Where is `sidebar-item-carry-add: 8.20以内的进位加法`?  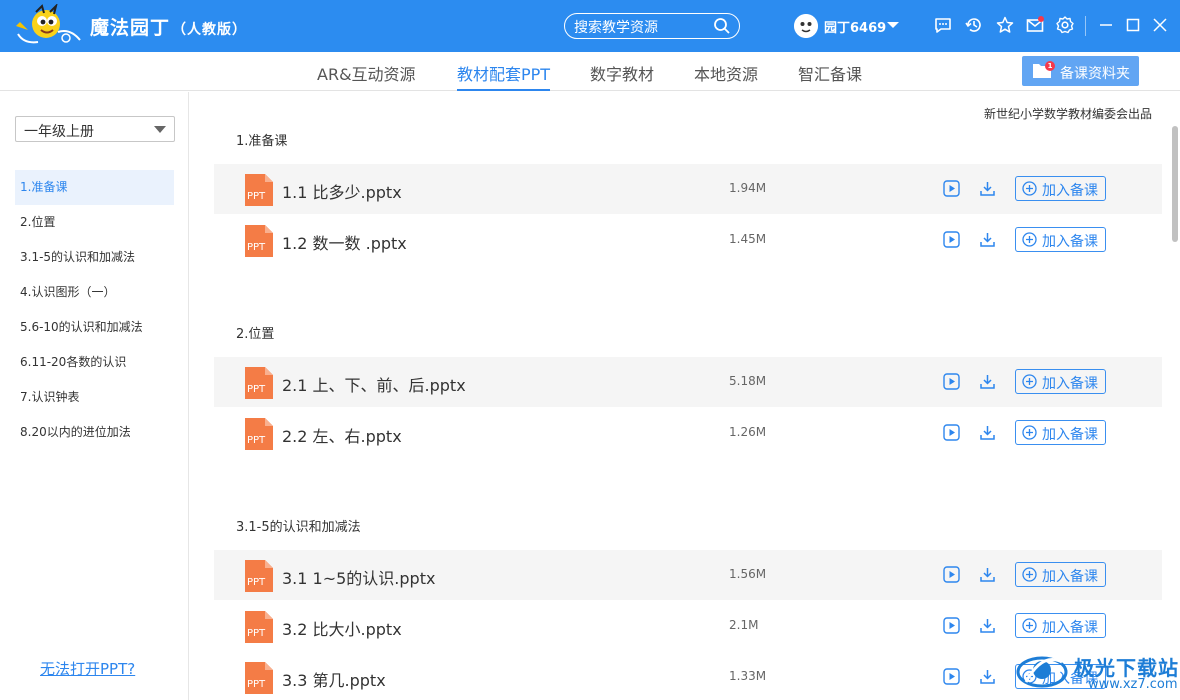
sidebar-item-carry-add: 8.20以内的进位加法 is located at coordinates (94, 432).